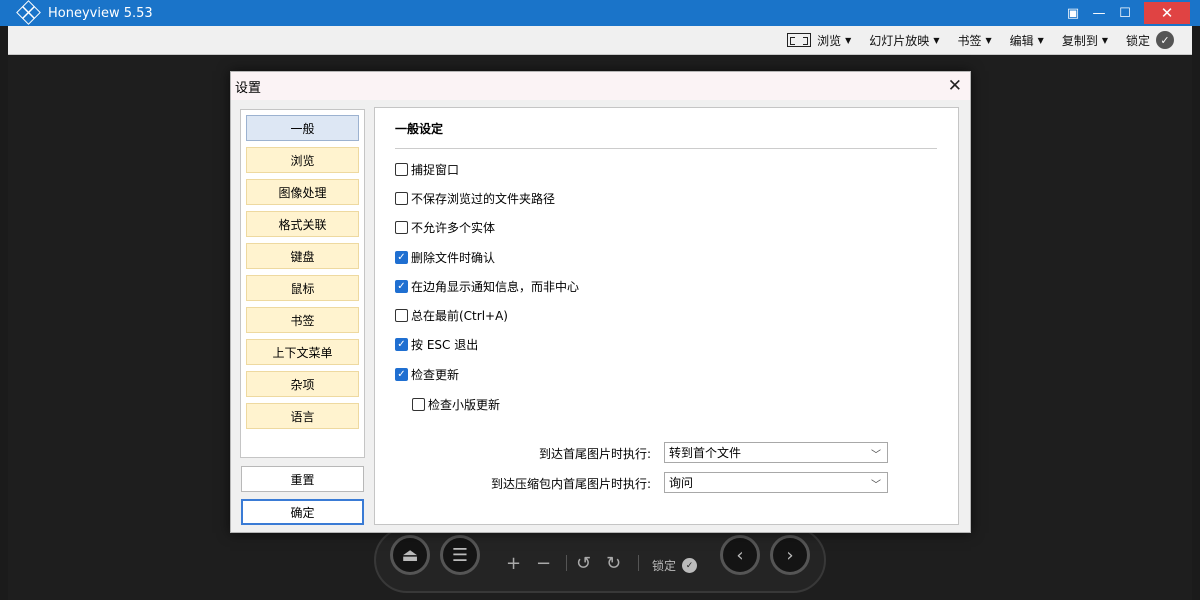 Image resolution: width=1200 pixels, height=600 pixels. I want to click on reset-button: 重置, so click(302, 479).